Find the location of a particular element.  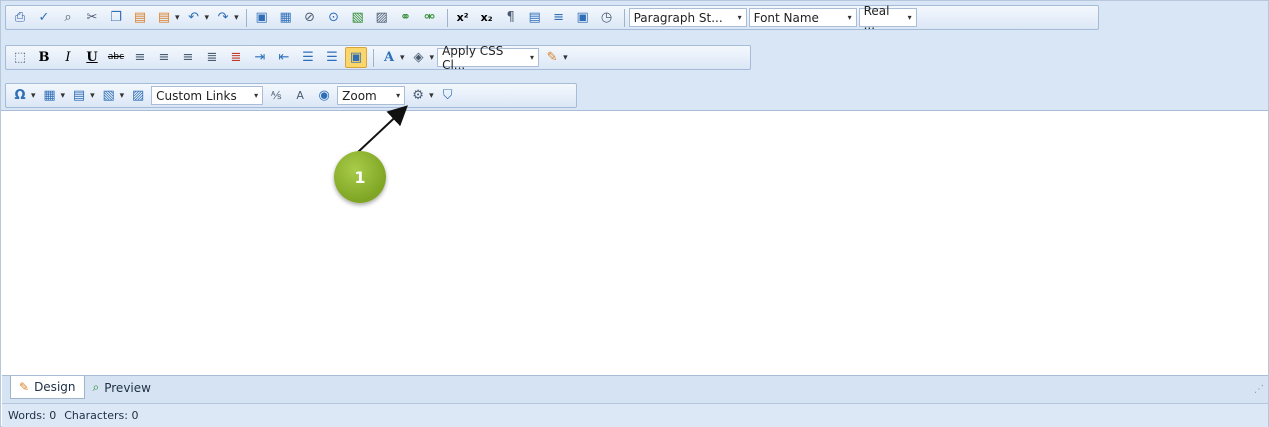

tab-preview-label: Preview is located at coordinates (127, 387).